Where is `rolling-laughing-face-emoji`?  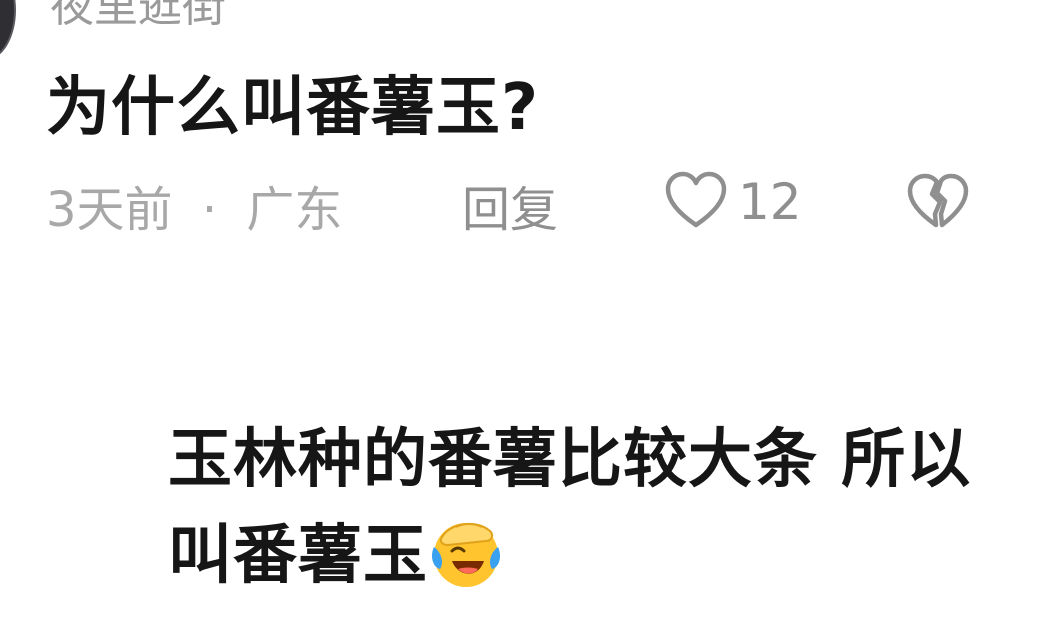
rolling-laughing-face-emoji is located at coordinates (466, 553).